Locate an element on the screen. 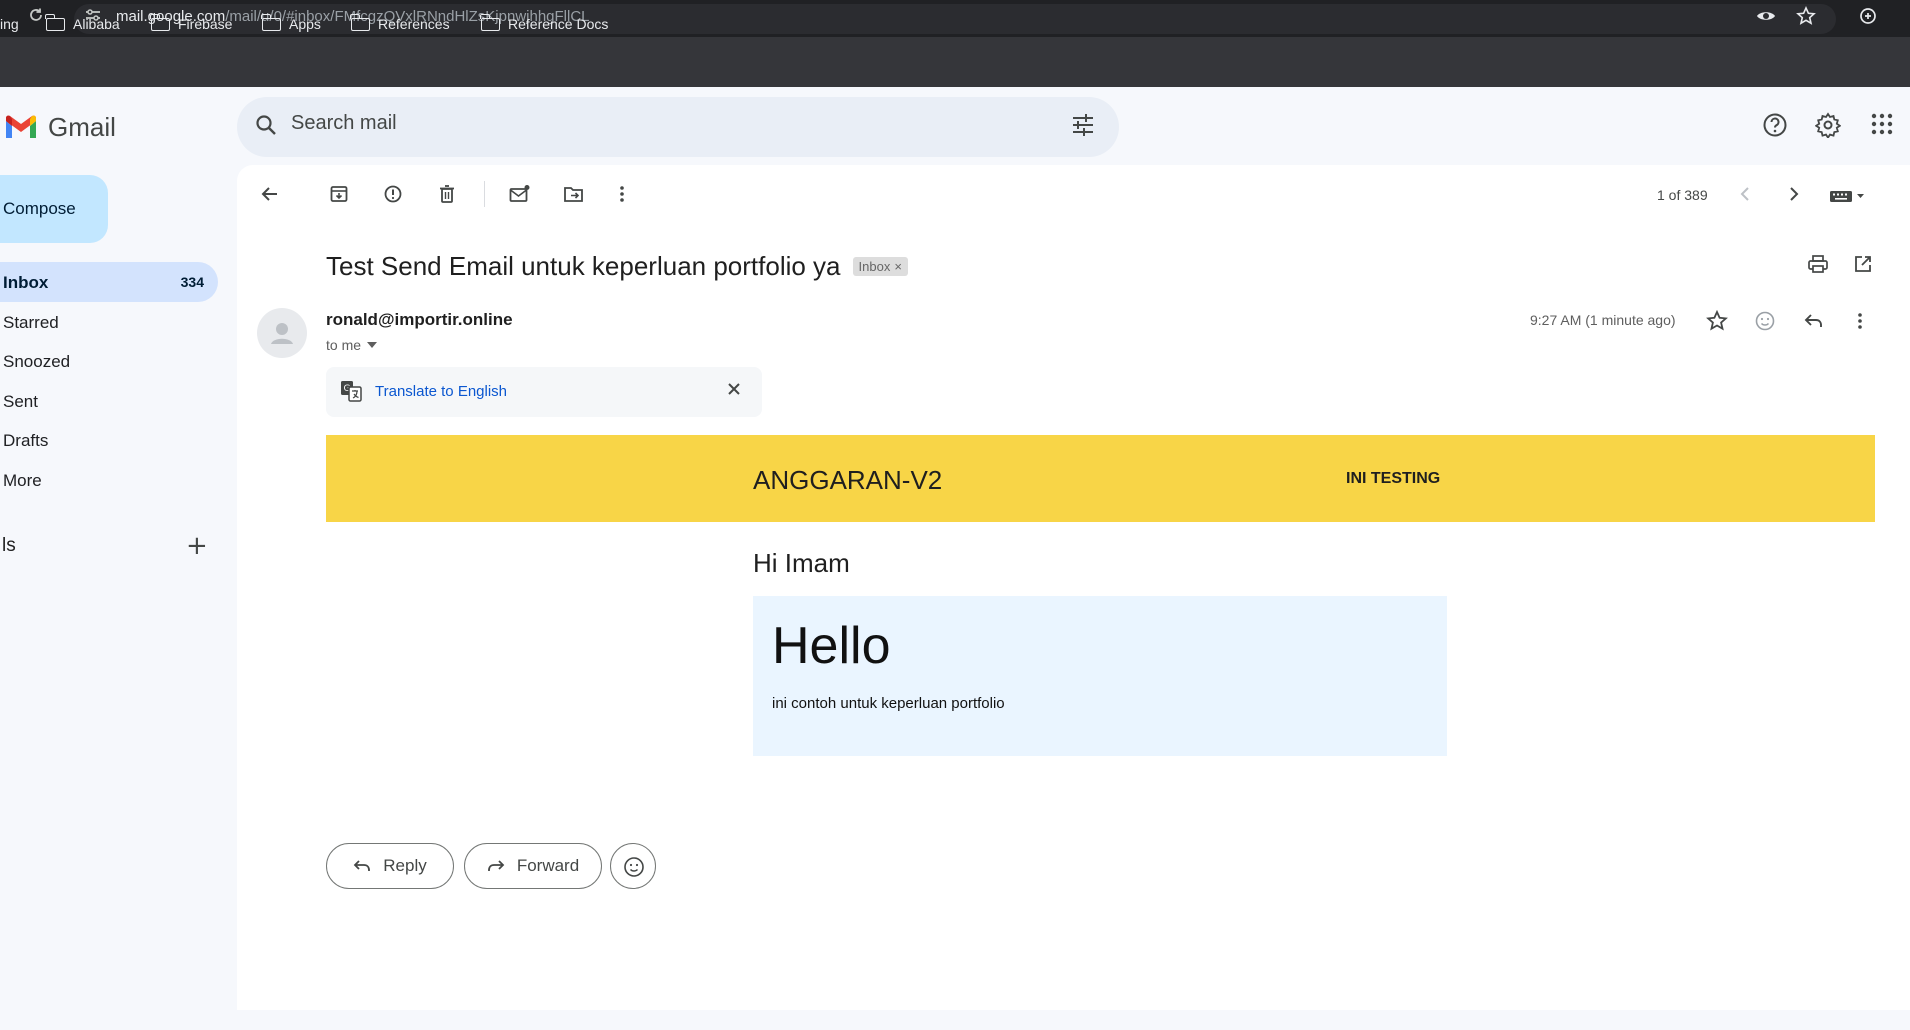  report-spam-icon is located at coordinates (393, 196).